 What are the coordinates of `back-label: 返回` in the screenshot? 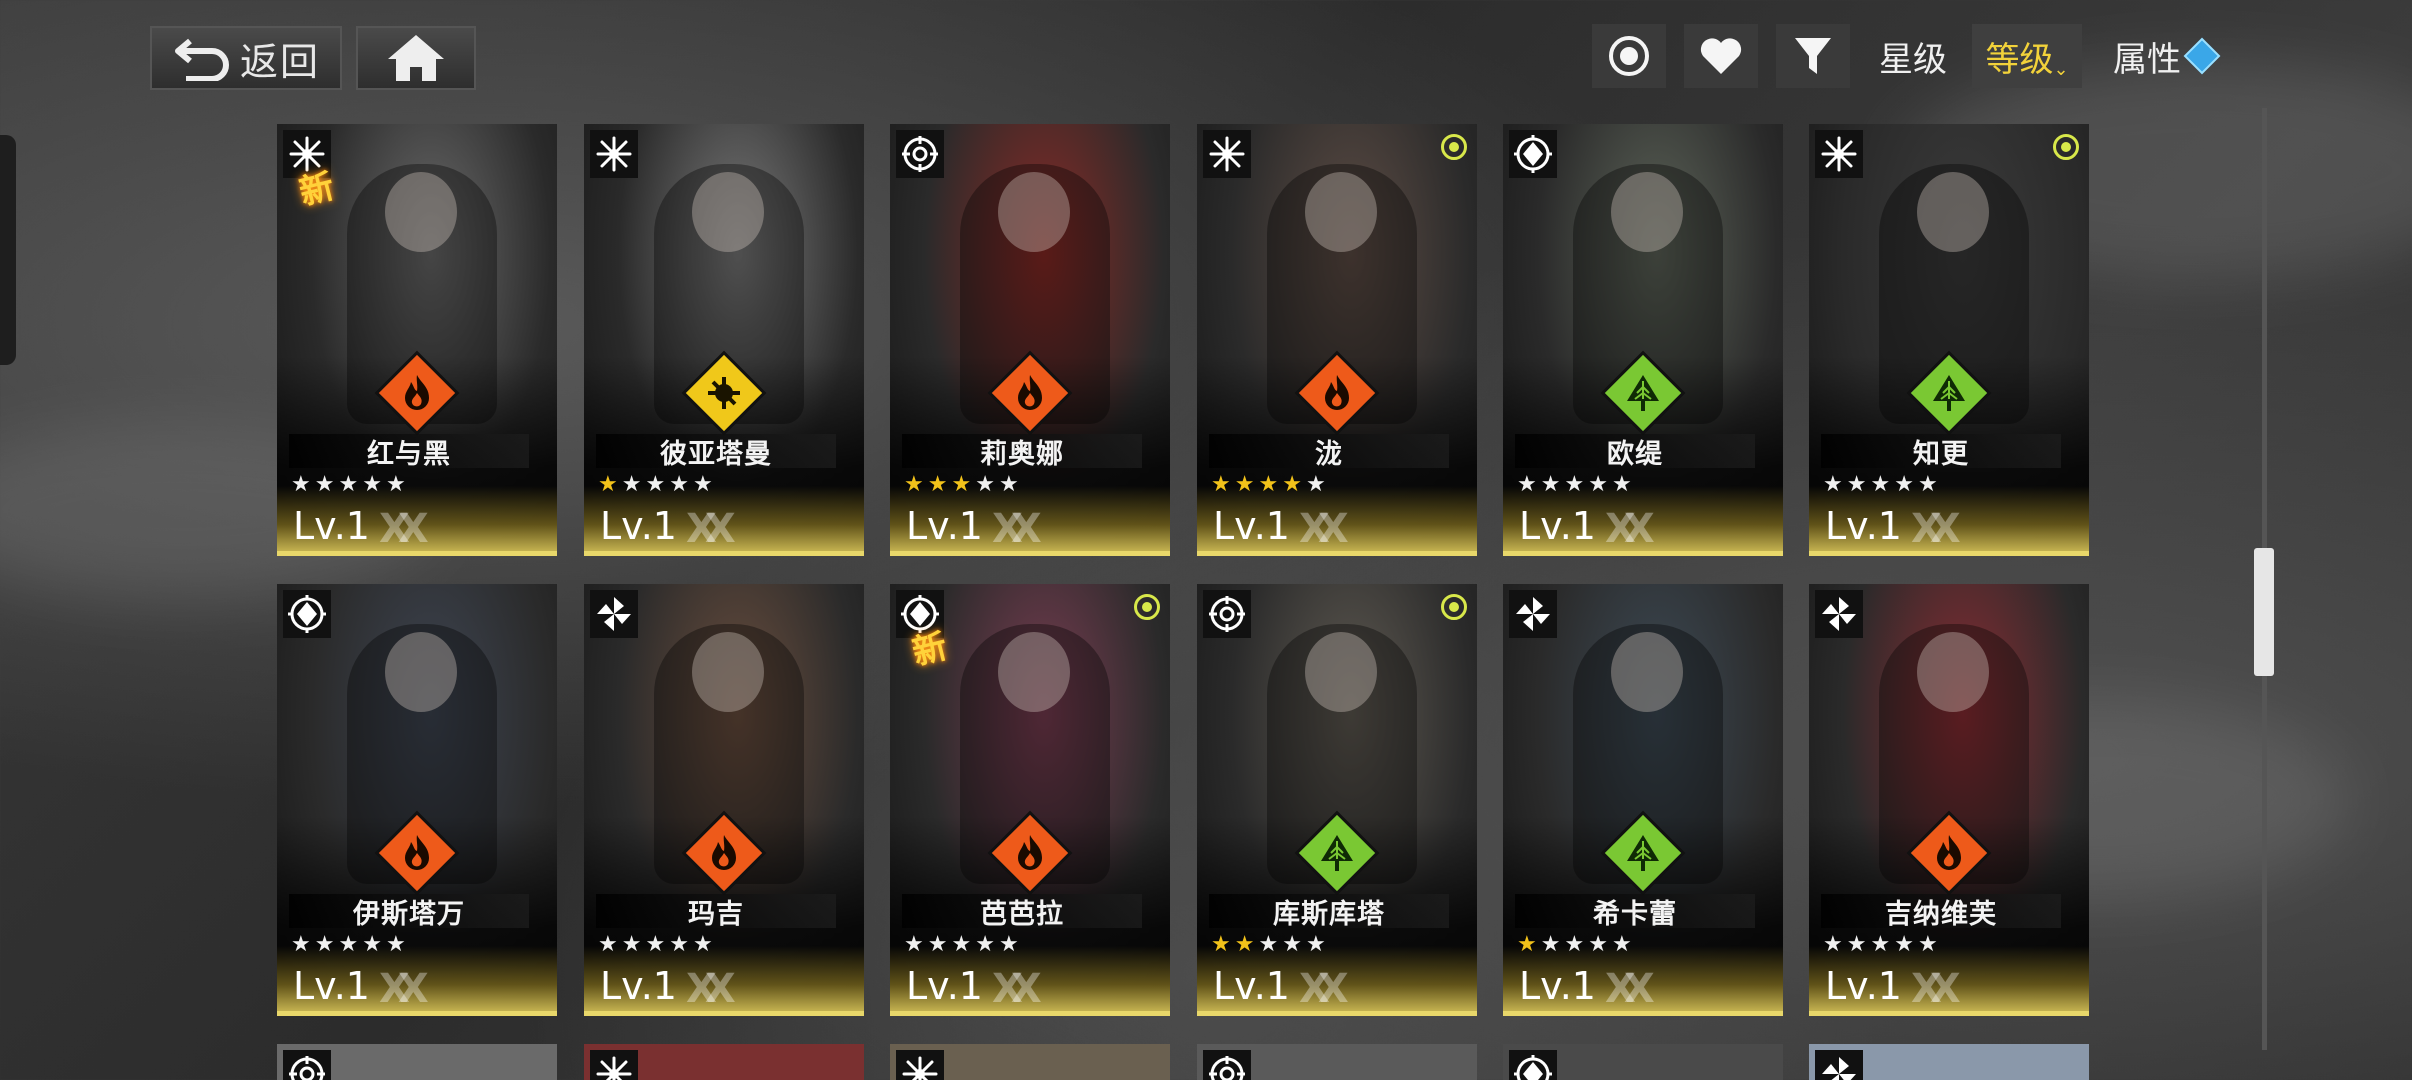 It's located at (279, 61).